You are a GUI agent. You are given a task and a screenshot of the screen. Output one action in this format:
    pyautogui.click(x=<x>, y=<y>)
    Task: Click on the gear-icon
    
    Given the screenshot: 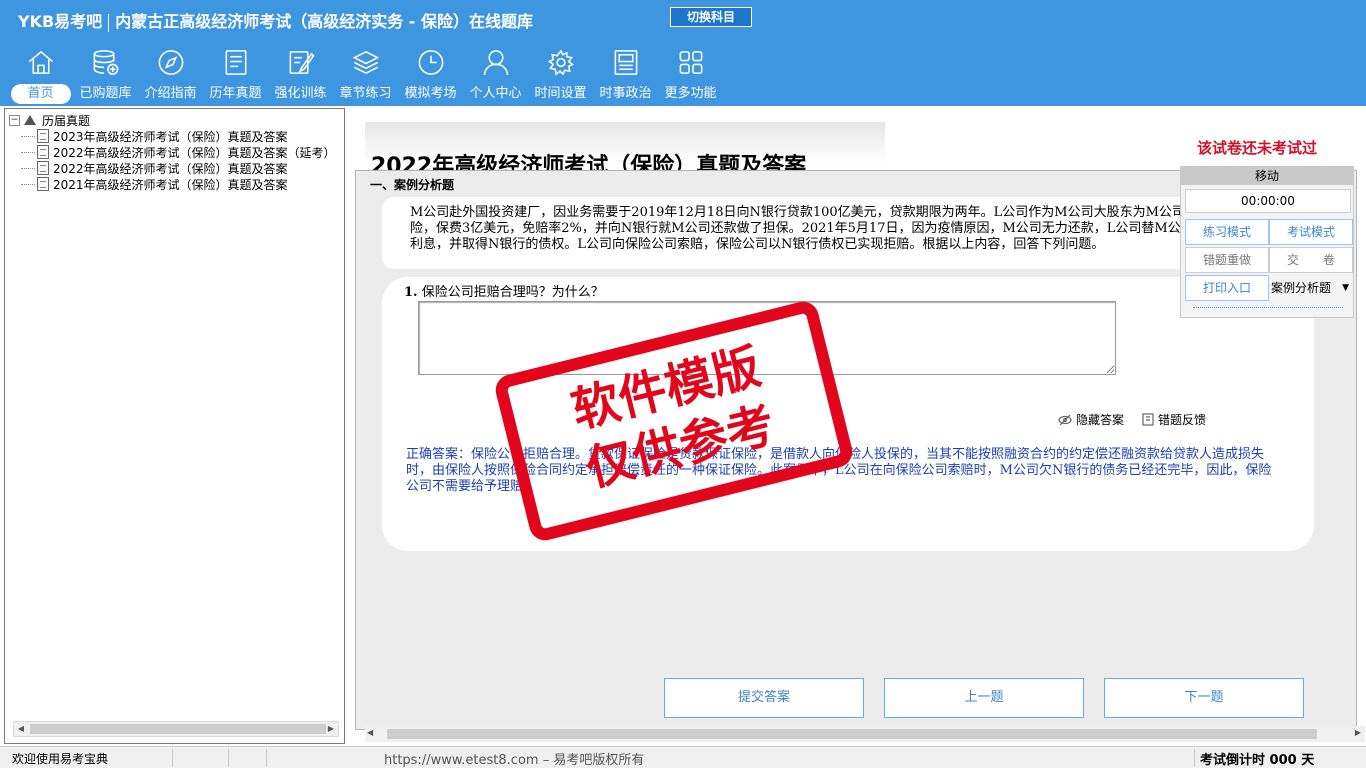 What is the action you would take?
    pyautogui.click(x=560, y=62)
    